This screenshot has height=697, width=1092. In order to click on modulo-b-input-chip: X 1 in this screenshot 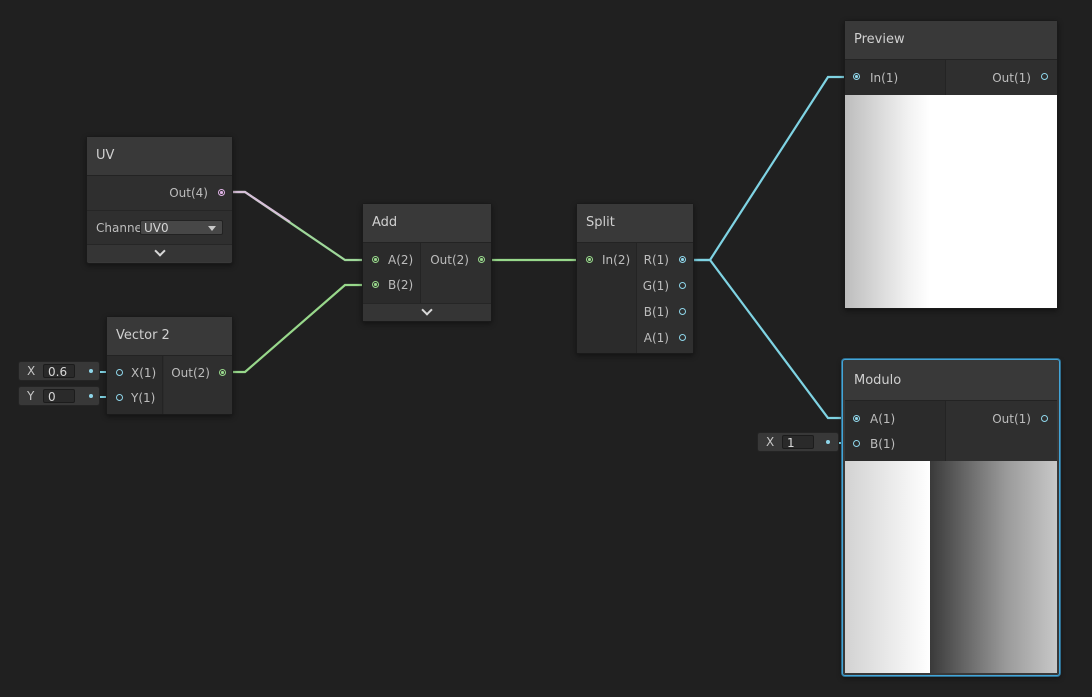, I will do `click(798, 442)`.